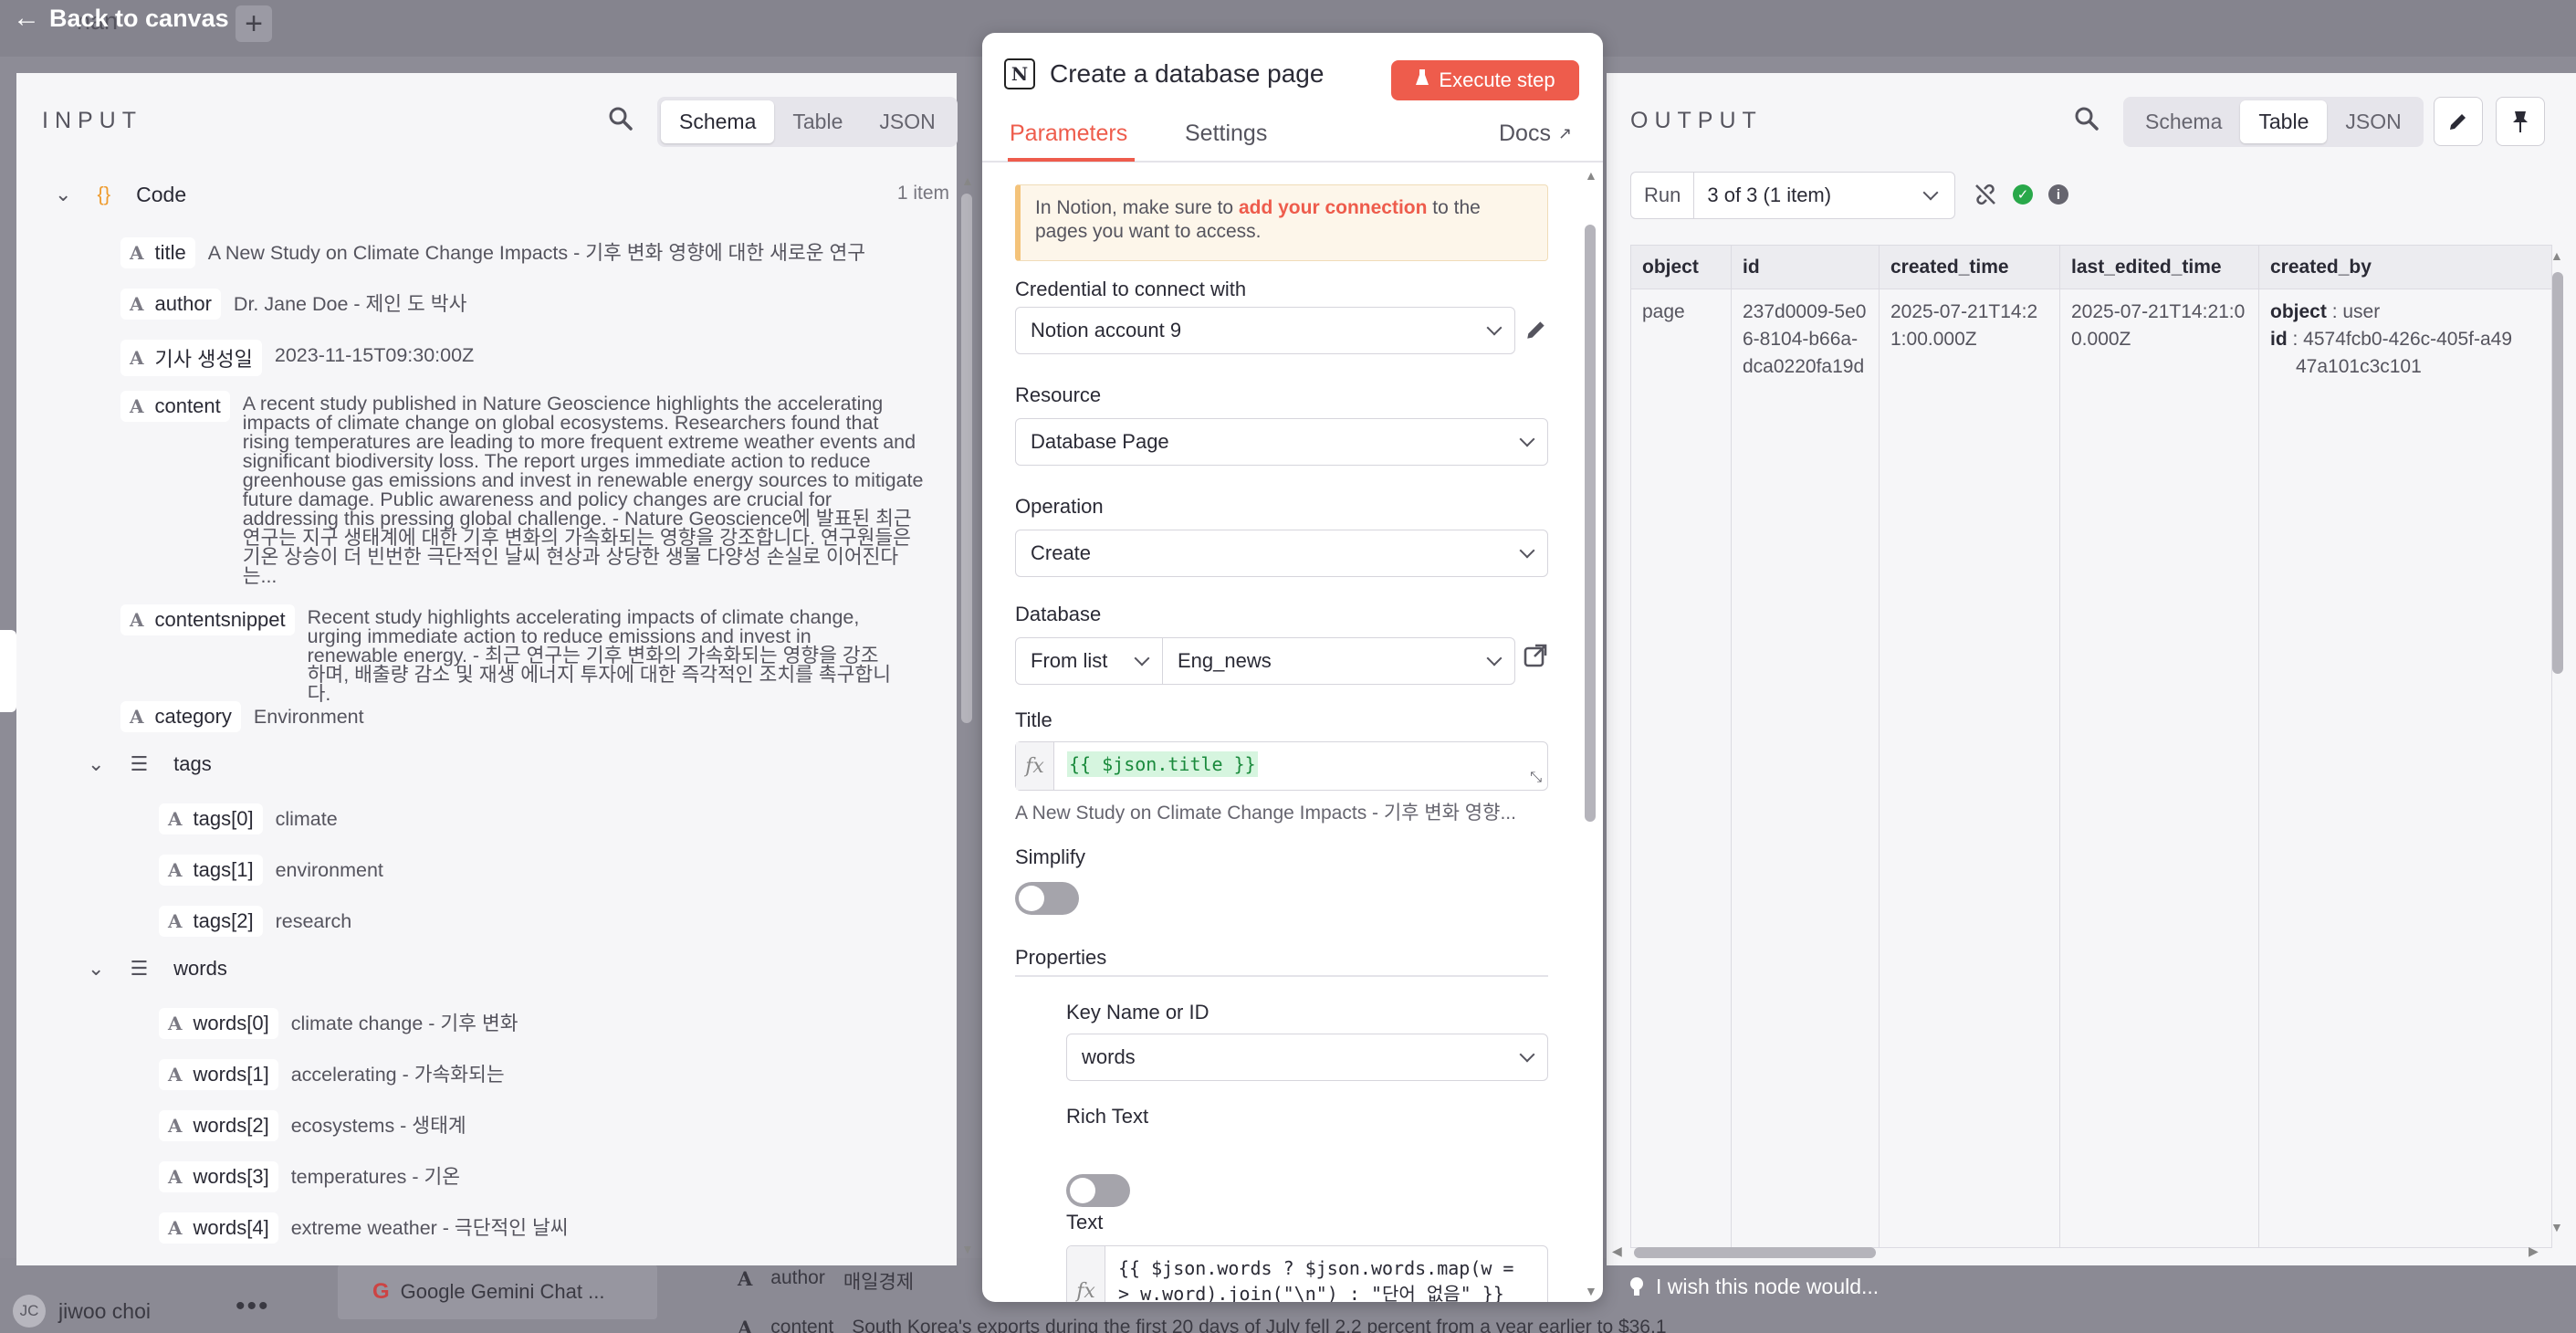 This screenshot has height=1333, width=2576. I want to click on operation-select: Create, so click(1281, 553).